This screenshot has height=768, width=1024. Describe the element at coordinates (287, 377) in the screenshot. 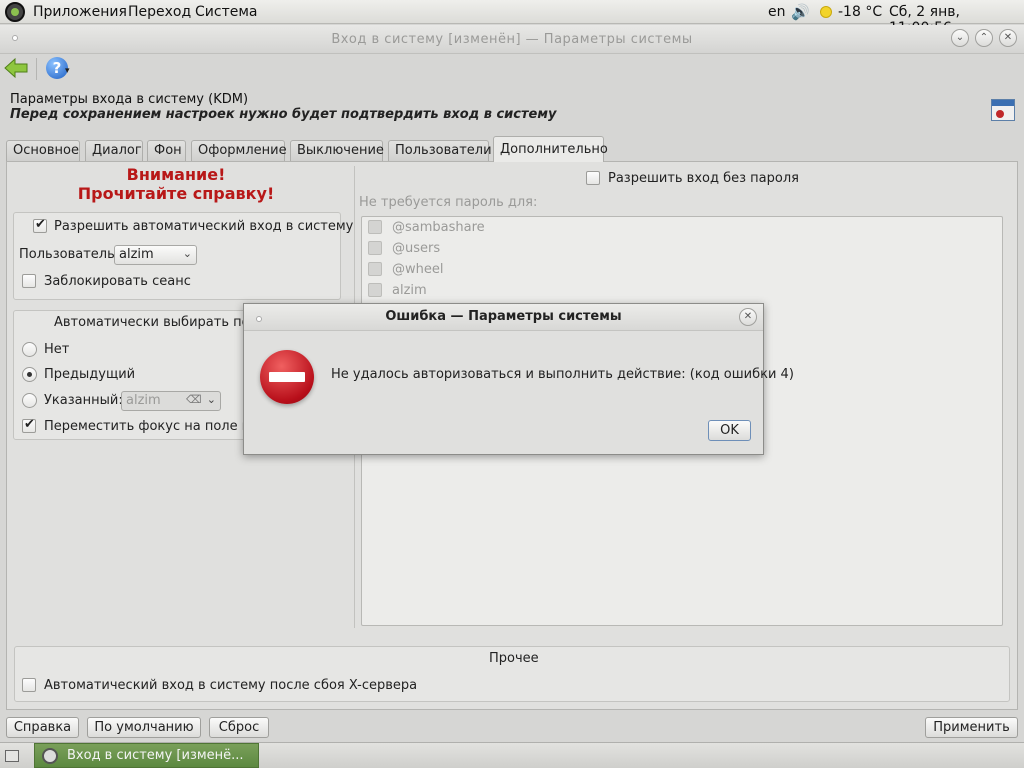

I see `error-stop-icon` at that location.